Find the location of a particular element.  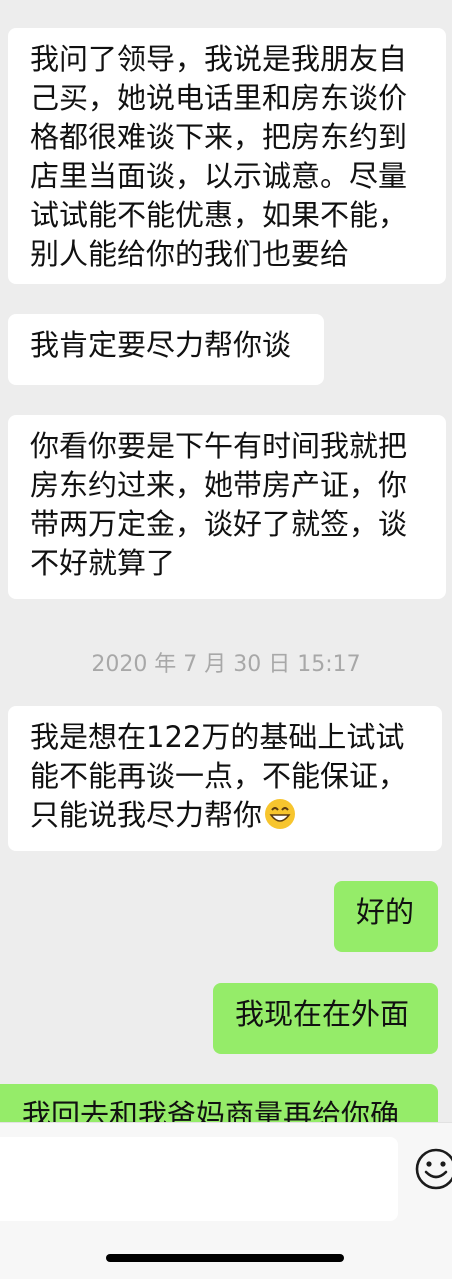

message-timestamp: 2020 年 7 月 30 日 15:17 is located at coordinates (226, 664).